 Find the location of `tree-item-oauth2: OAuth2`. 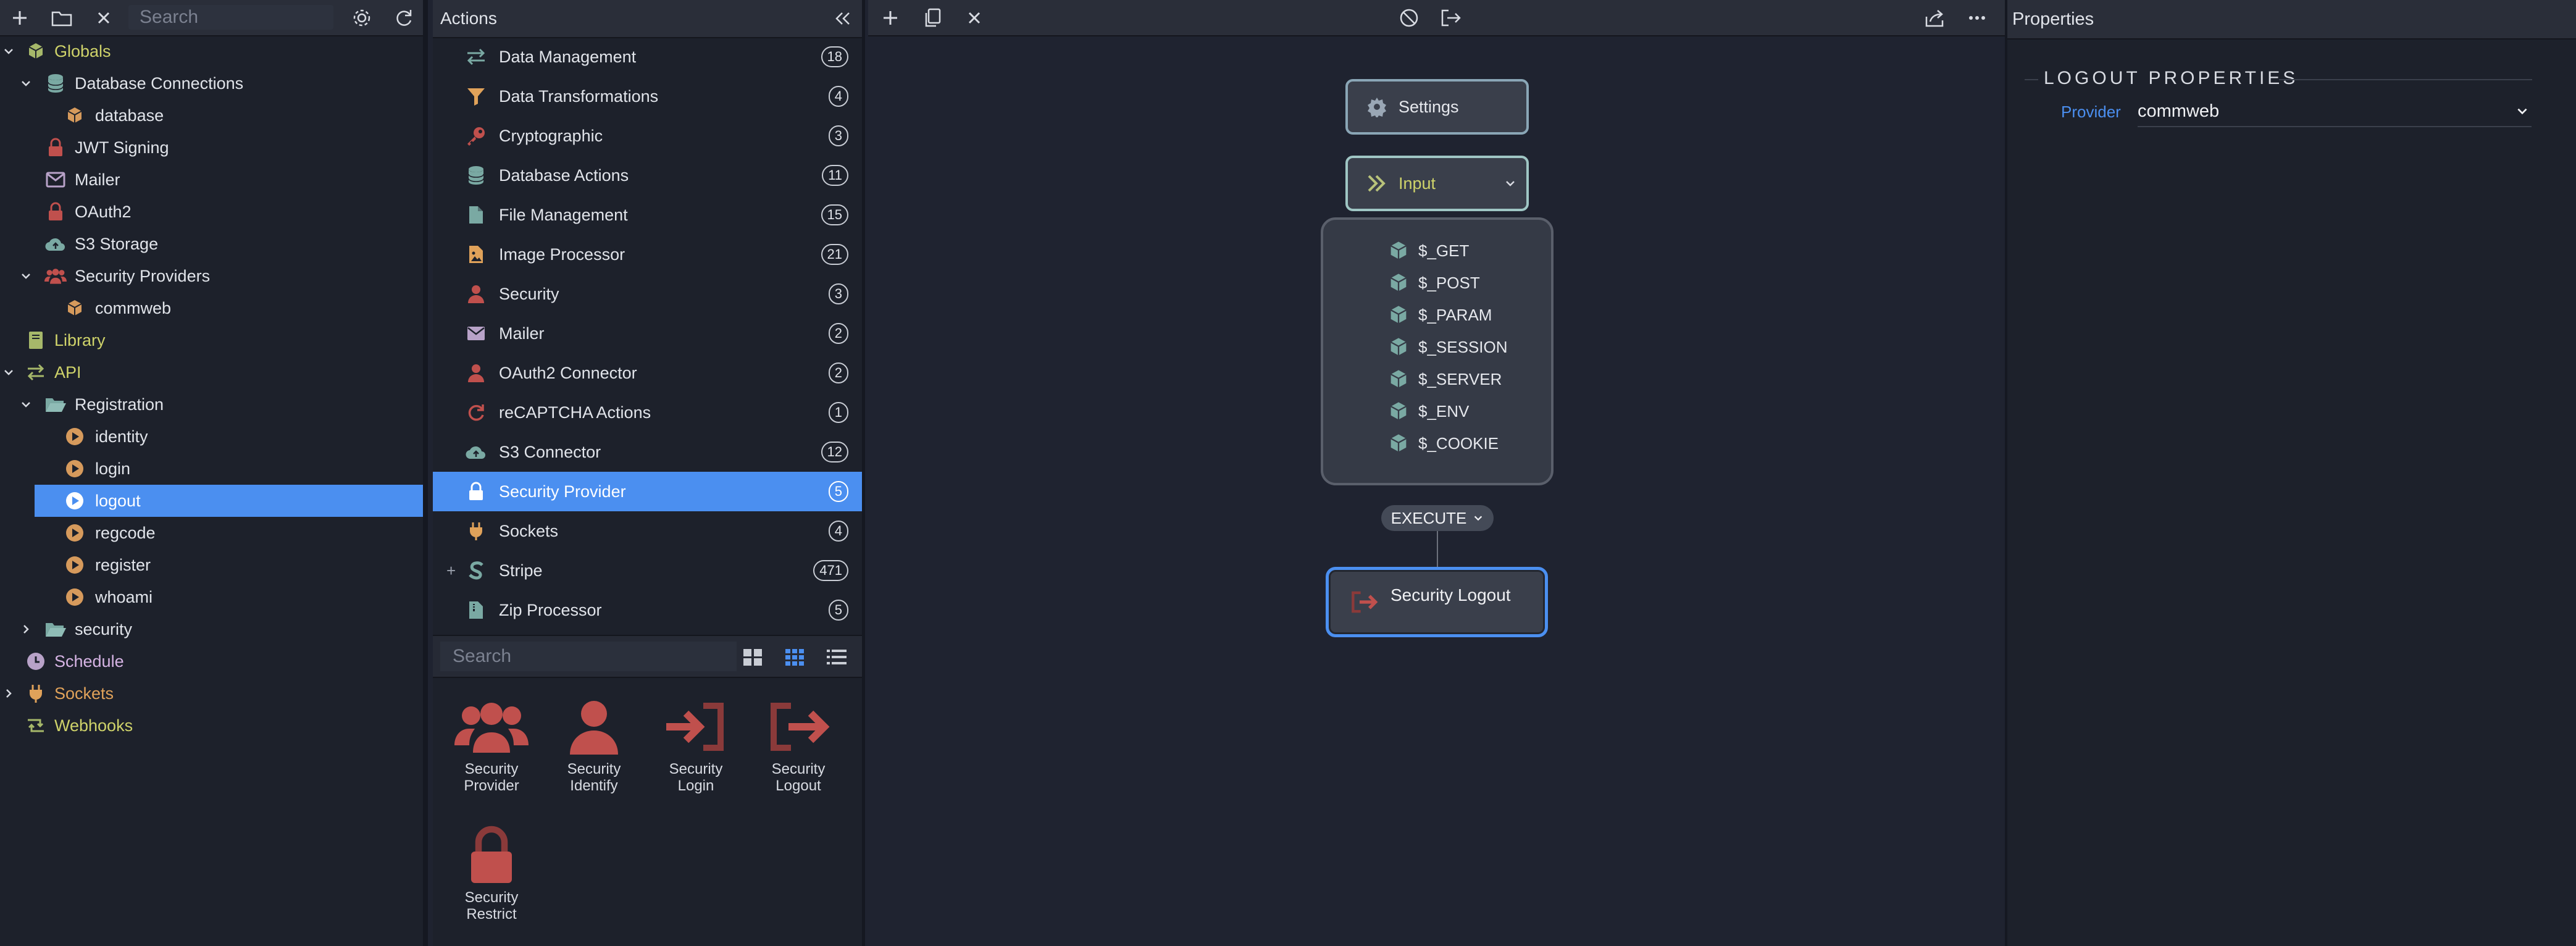

tree-item-oauth2: OAuth2 is located at coordinates (211, 212).